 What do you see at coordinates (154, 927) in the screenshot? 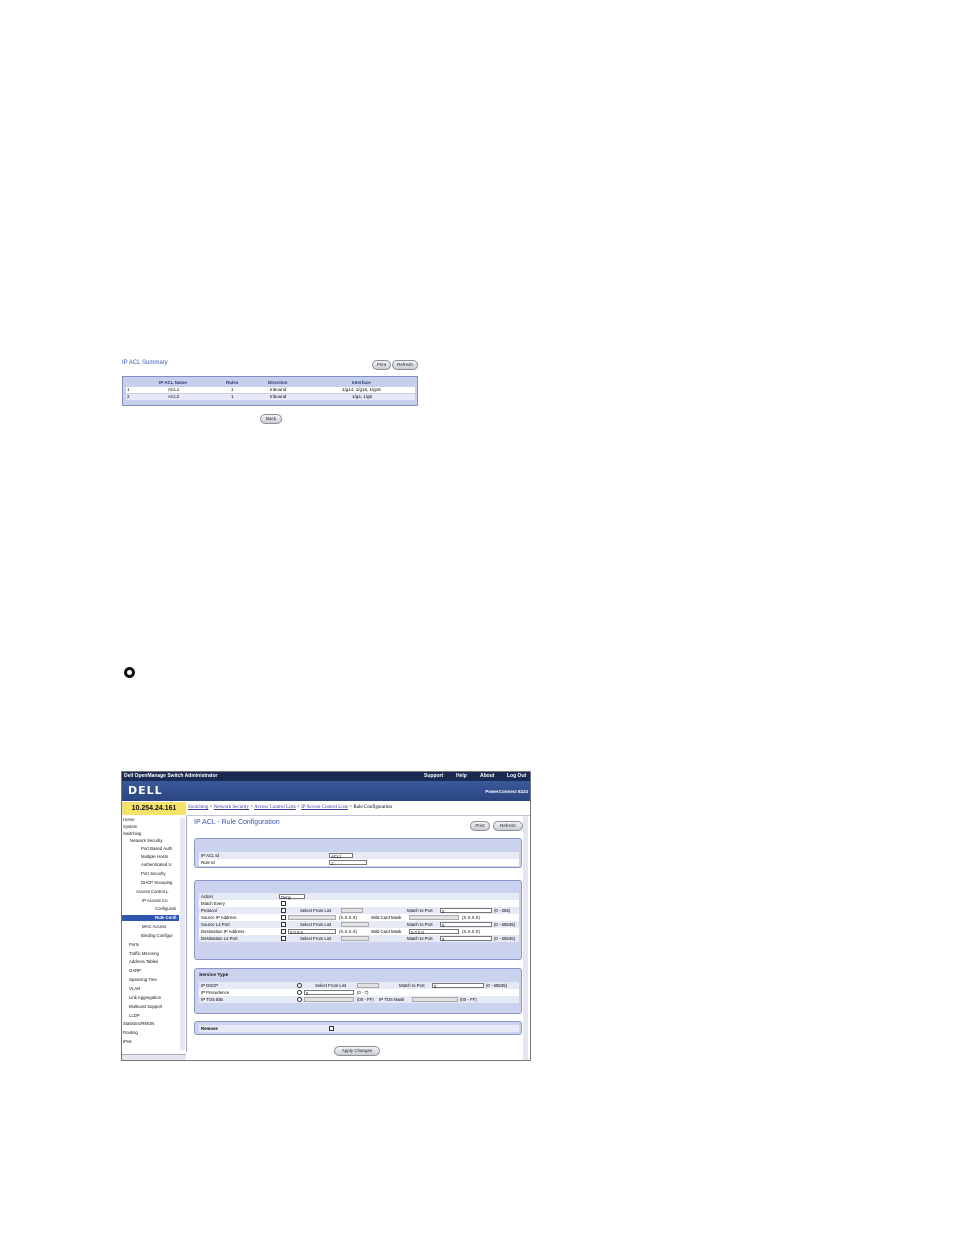
I see `tree-mac-access: MAC Access` at bounding box center [154, 927].